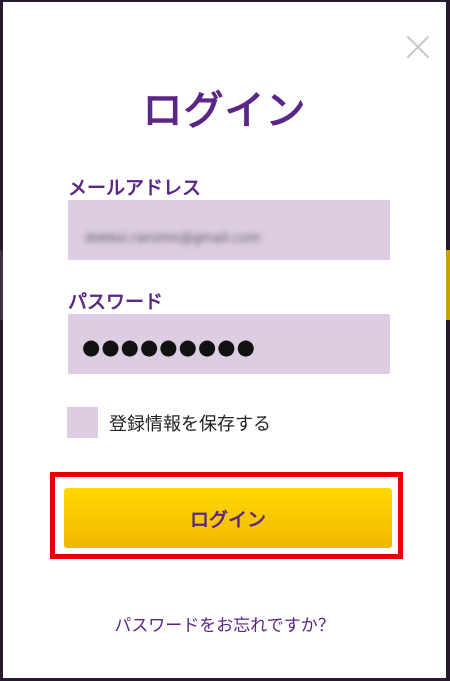  What do you see at coordinates (418, 47) in the screenshot?
I see `close-icon` at bounding box center [418, 47].